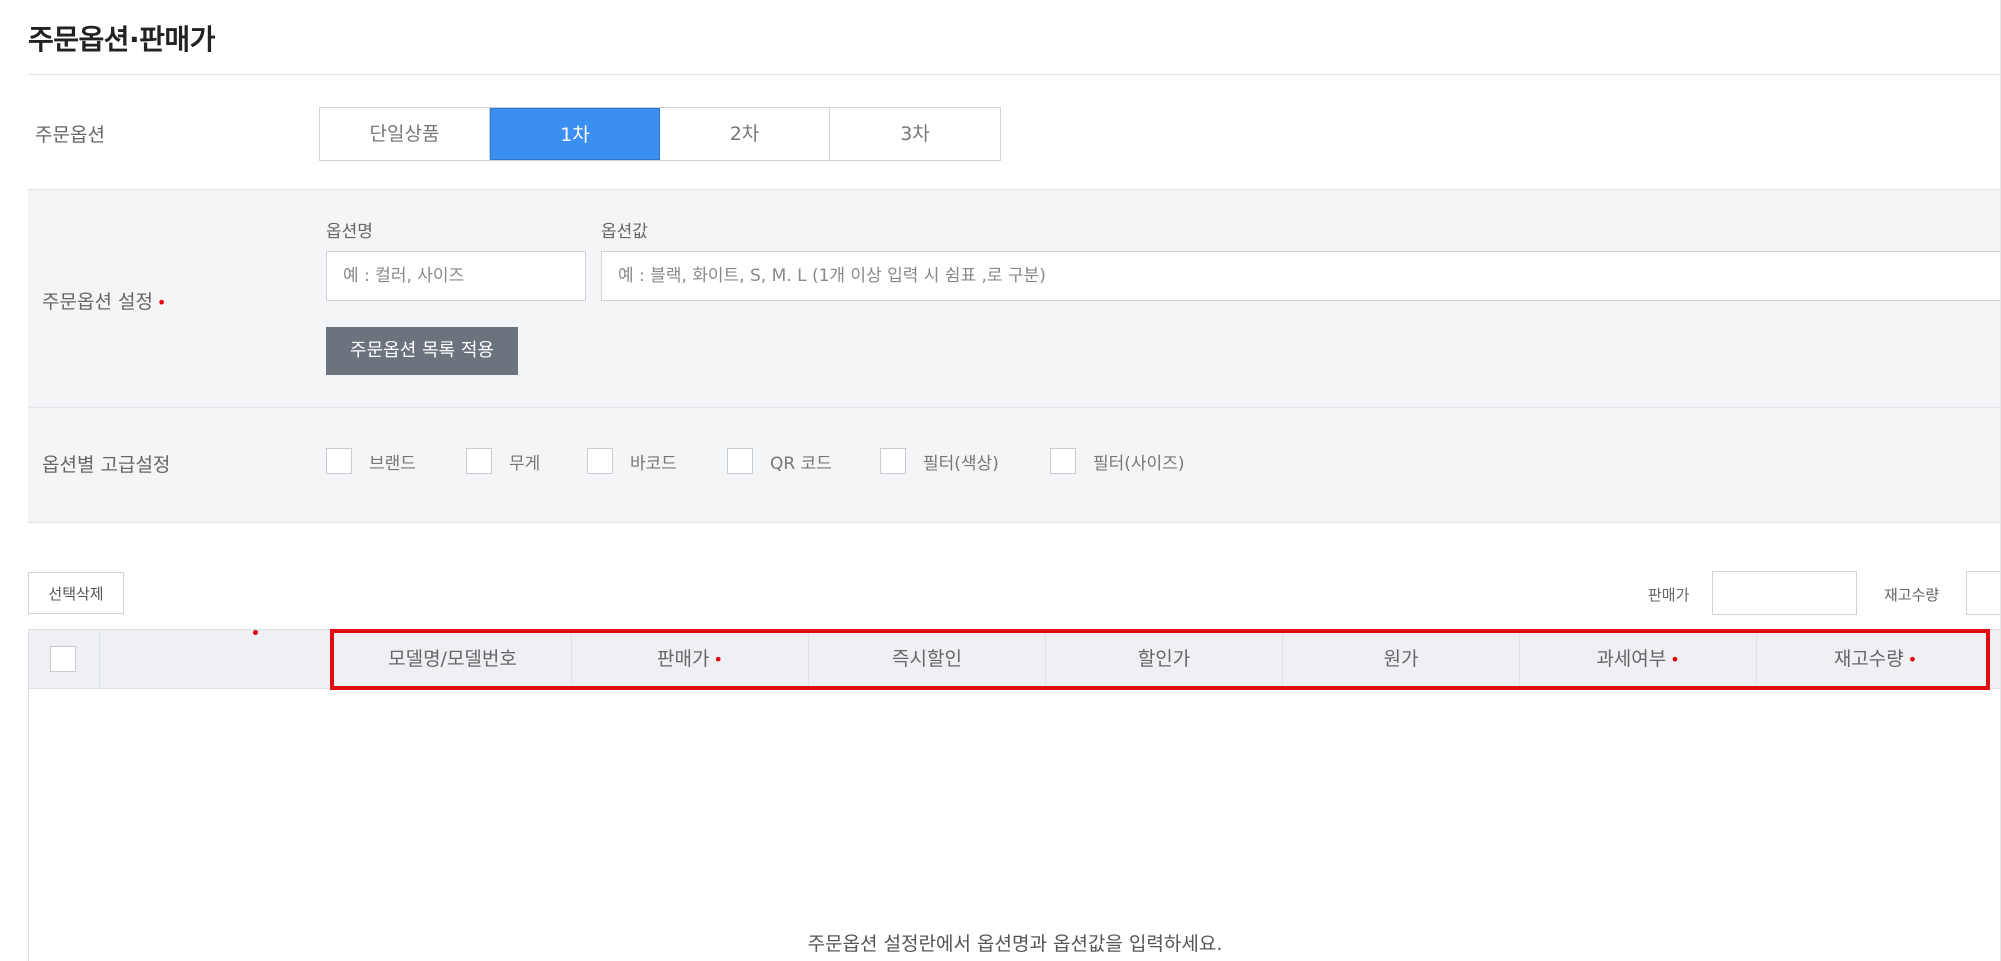 Image resolution: width=2001 pixels, height=961 pixels. I want to click on bulk-stock-input, so click(1983, 593).